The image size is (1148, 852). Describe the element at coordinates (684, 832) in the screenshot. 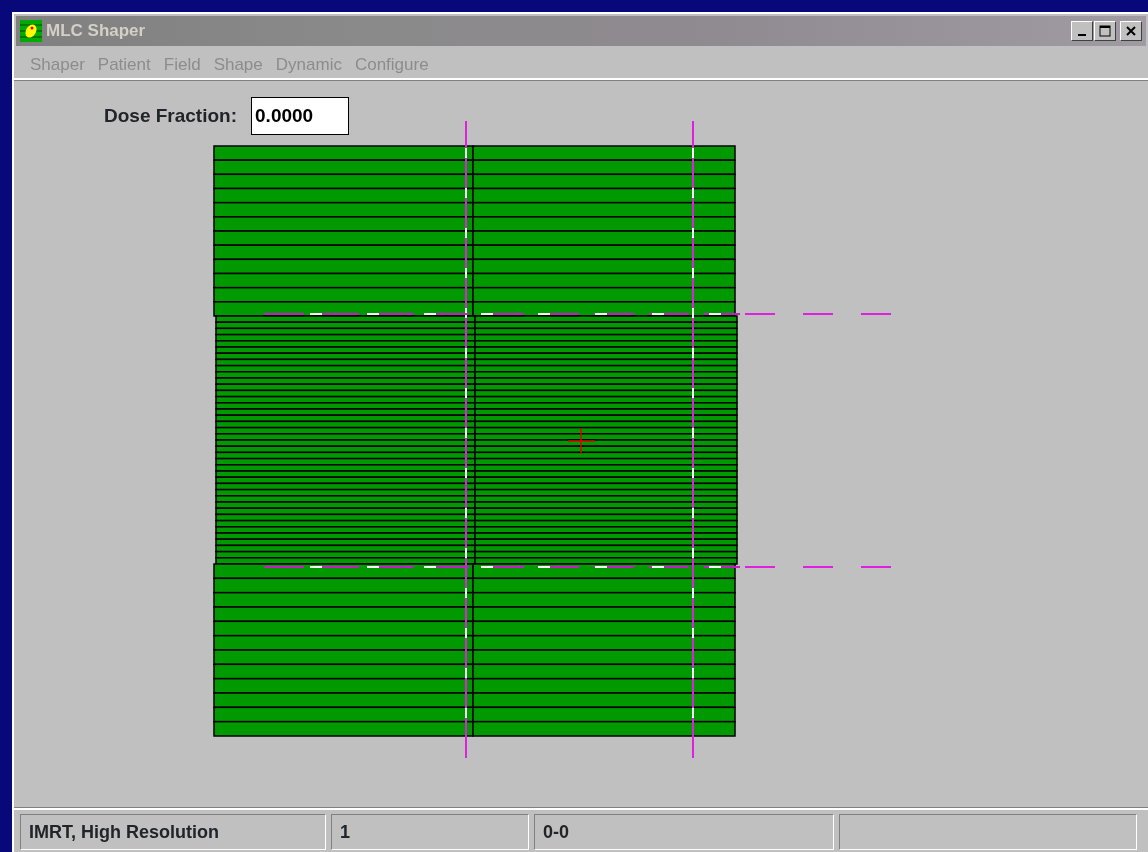

I see `status-panel: 0-0` at that location.